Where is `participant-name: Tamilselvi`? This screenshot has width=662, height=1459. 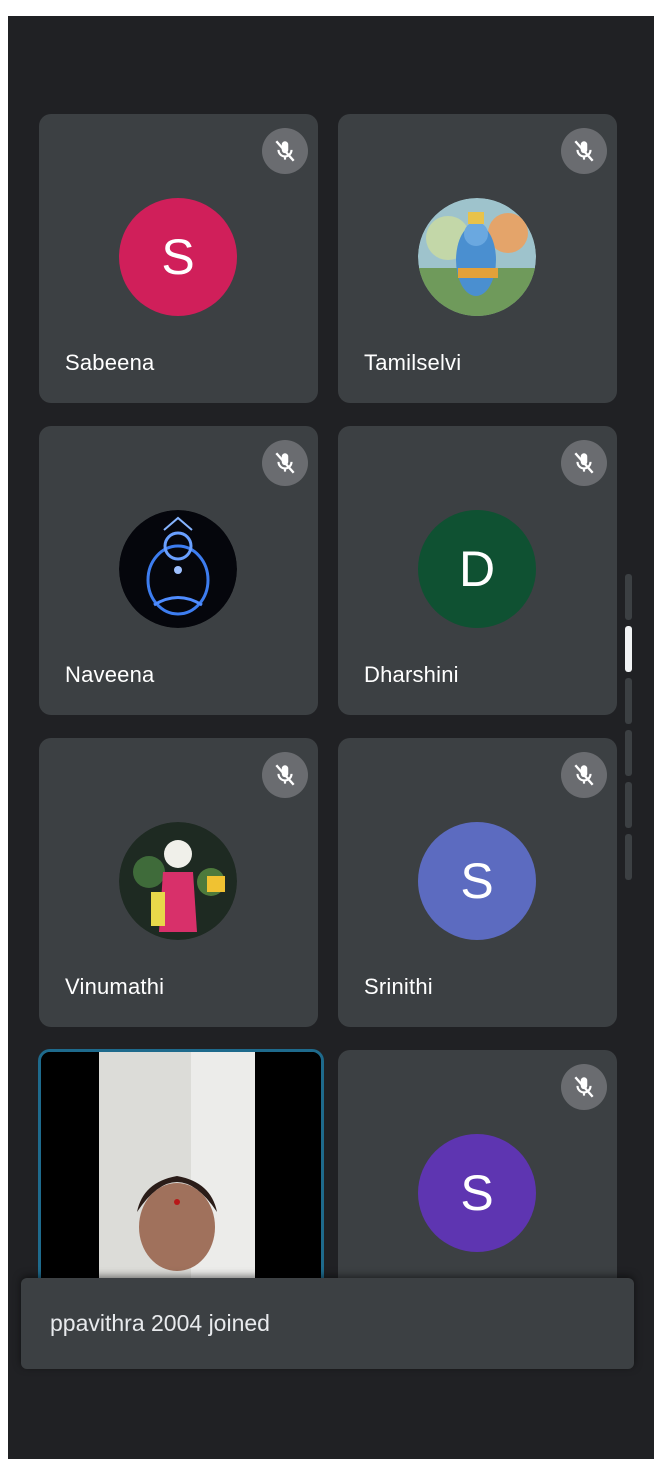
participant-name: Tamilselvi is located at coordinates (413, 362).